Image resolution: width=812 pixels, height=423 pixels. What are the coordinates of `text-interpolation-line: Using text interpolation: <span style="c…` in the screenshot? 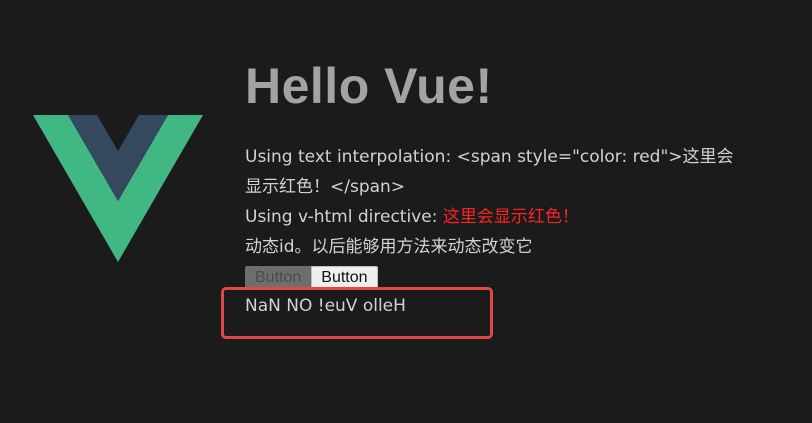 It's located at (489, 172).